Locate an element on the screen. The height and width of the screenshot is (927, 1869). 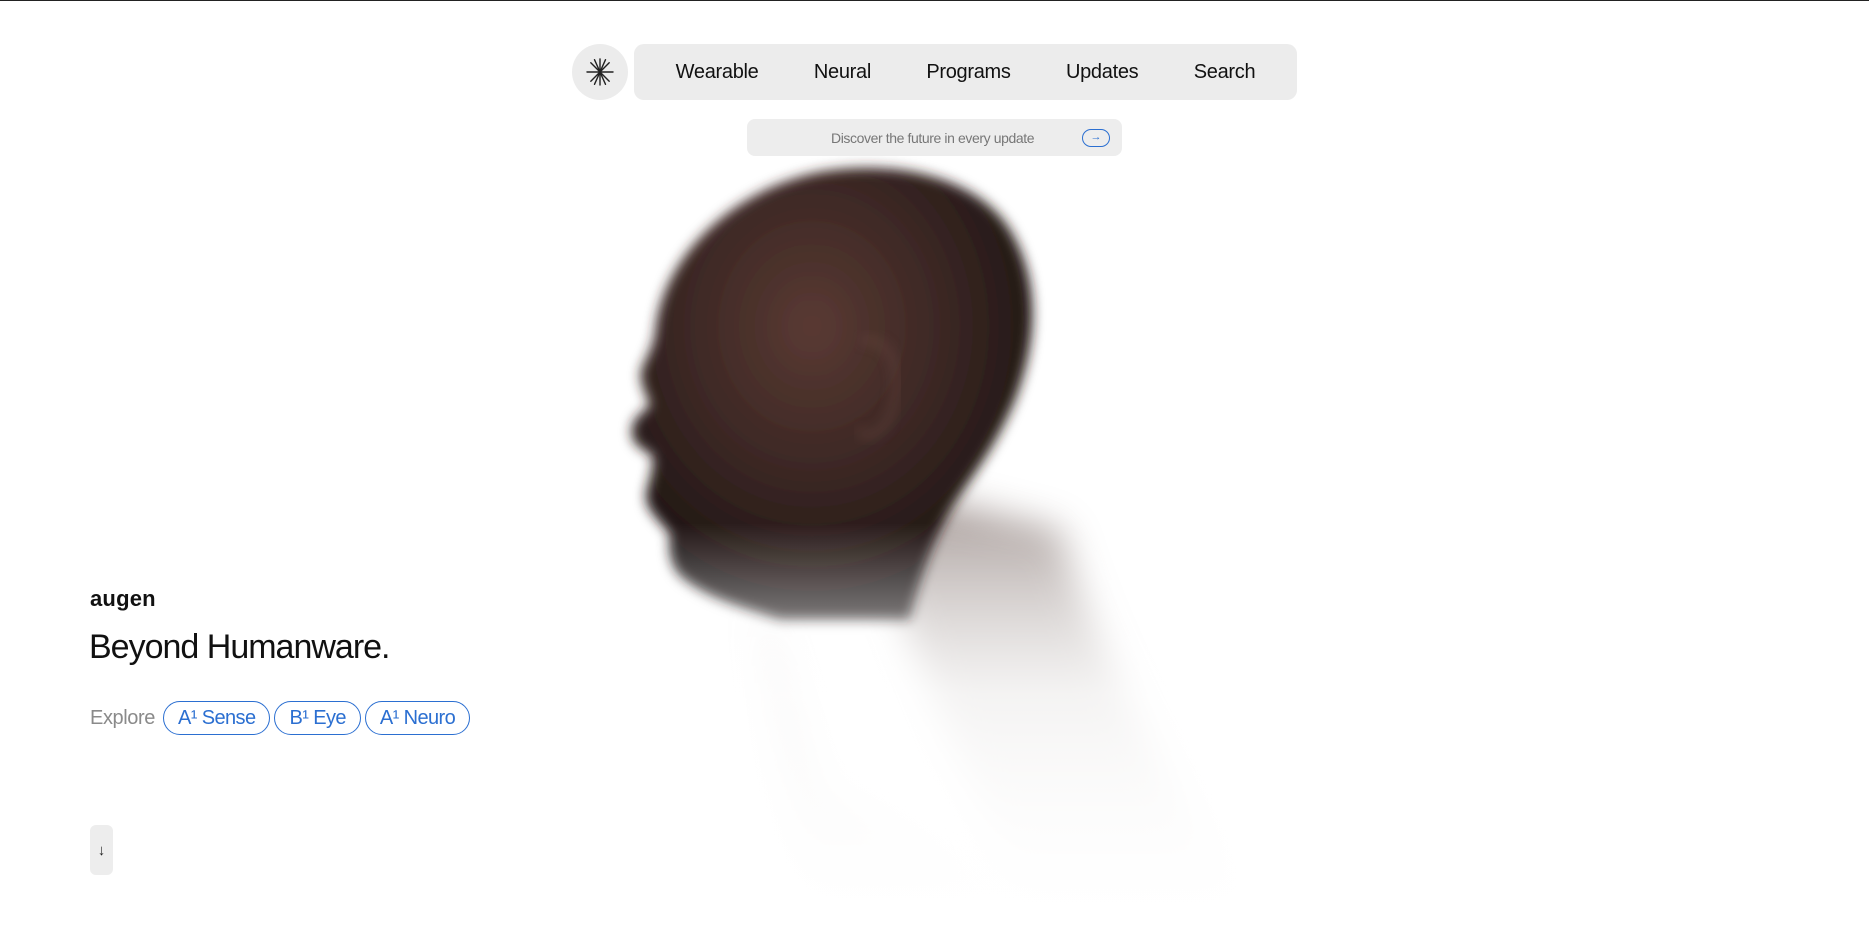
nav-item-search: Search is located at coordinates (1225, 72).